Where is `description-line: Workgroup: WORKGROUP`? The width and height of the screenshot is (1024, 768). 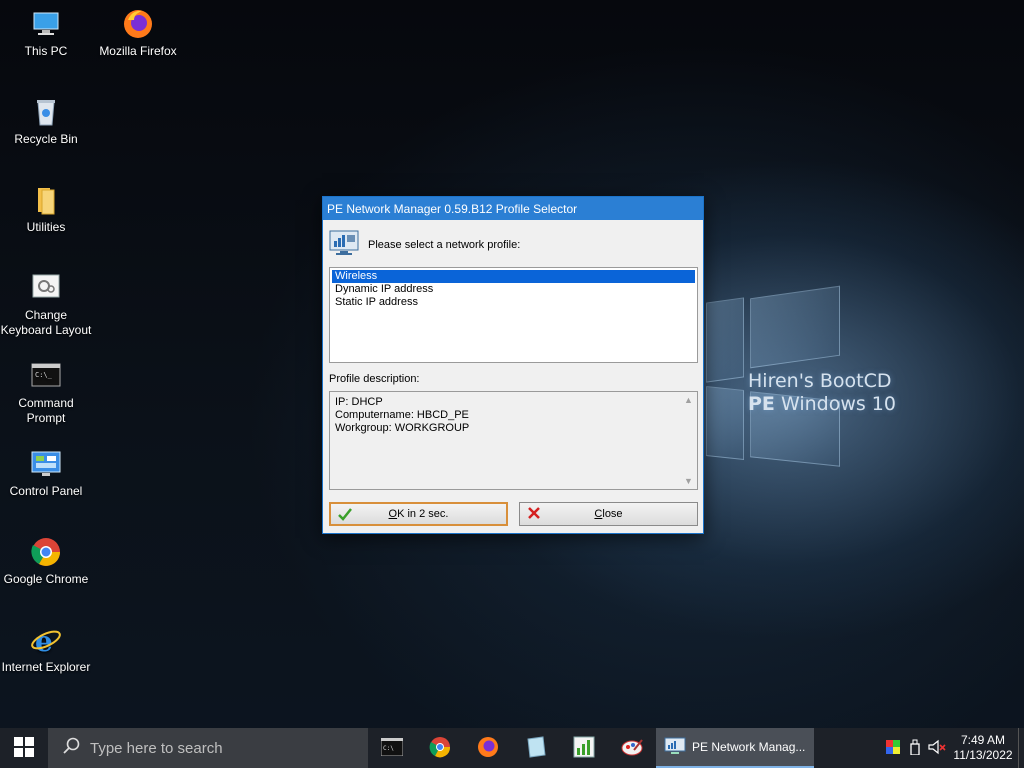
description-line: Workgroup: WORKGROUP is located at coordinates (402, 428).